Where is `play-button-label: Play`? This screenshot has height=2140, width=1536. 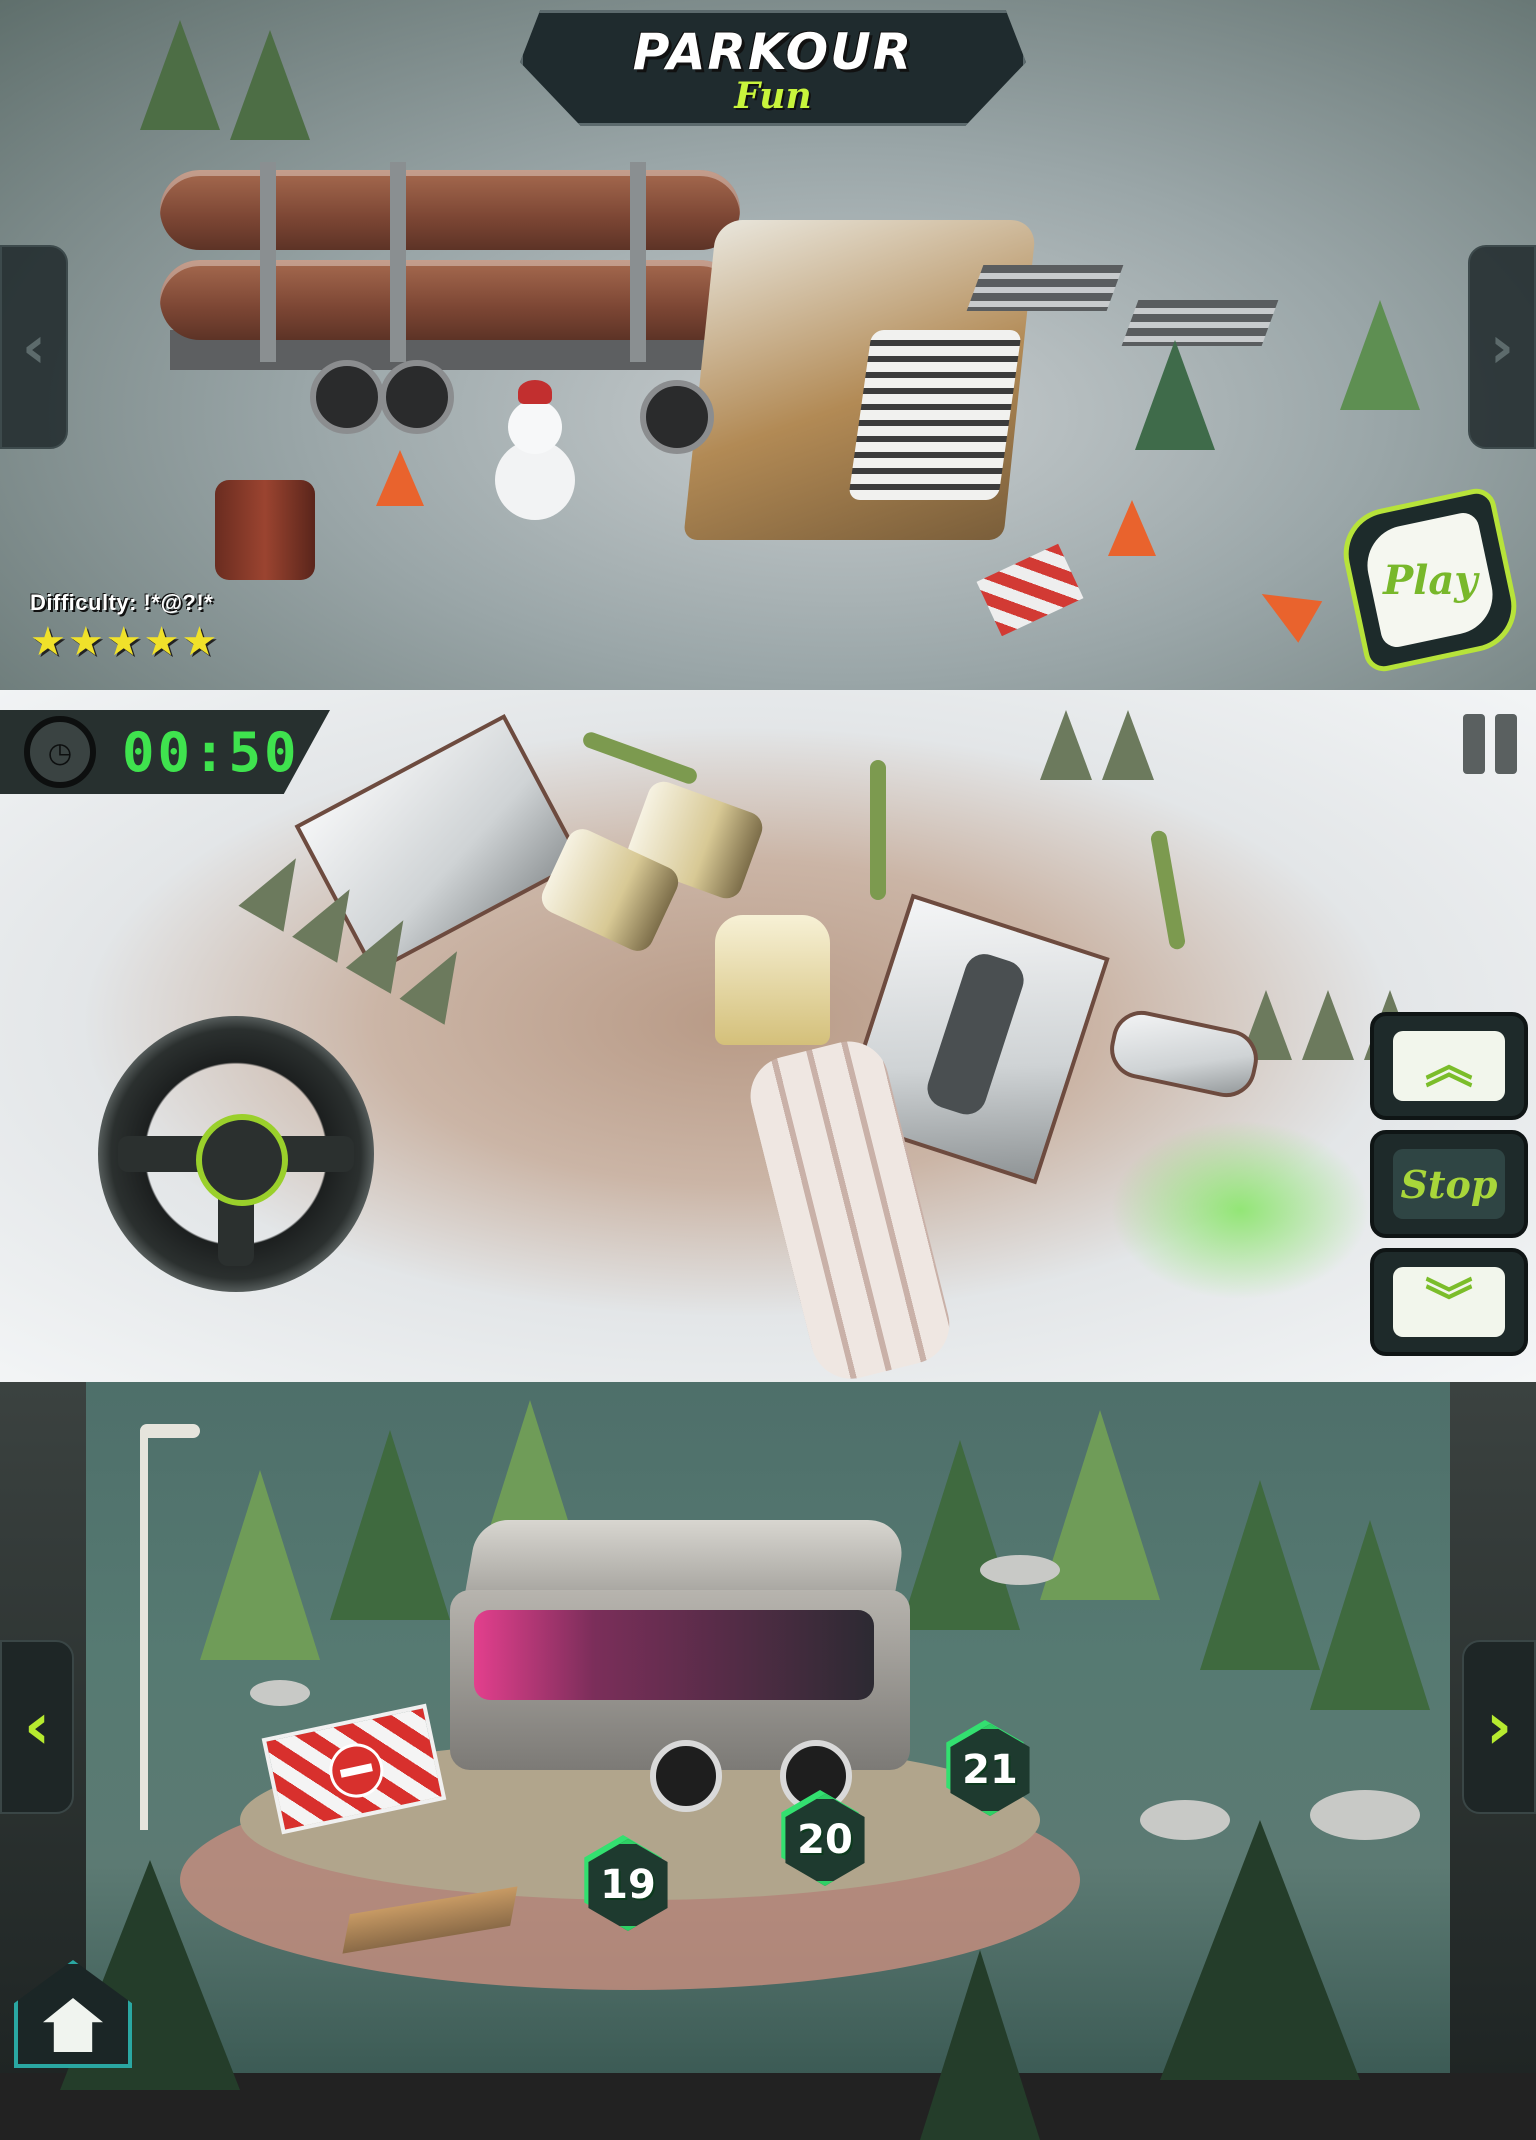 play-button-label: Play is located at coordinates (1430, 580).